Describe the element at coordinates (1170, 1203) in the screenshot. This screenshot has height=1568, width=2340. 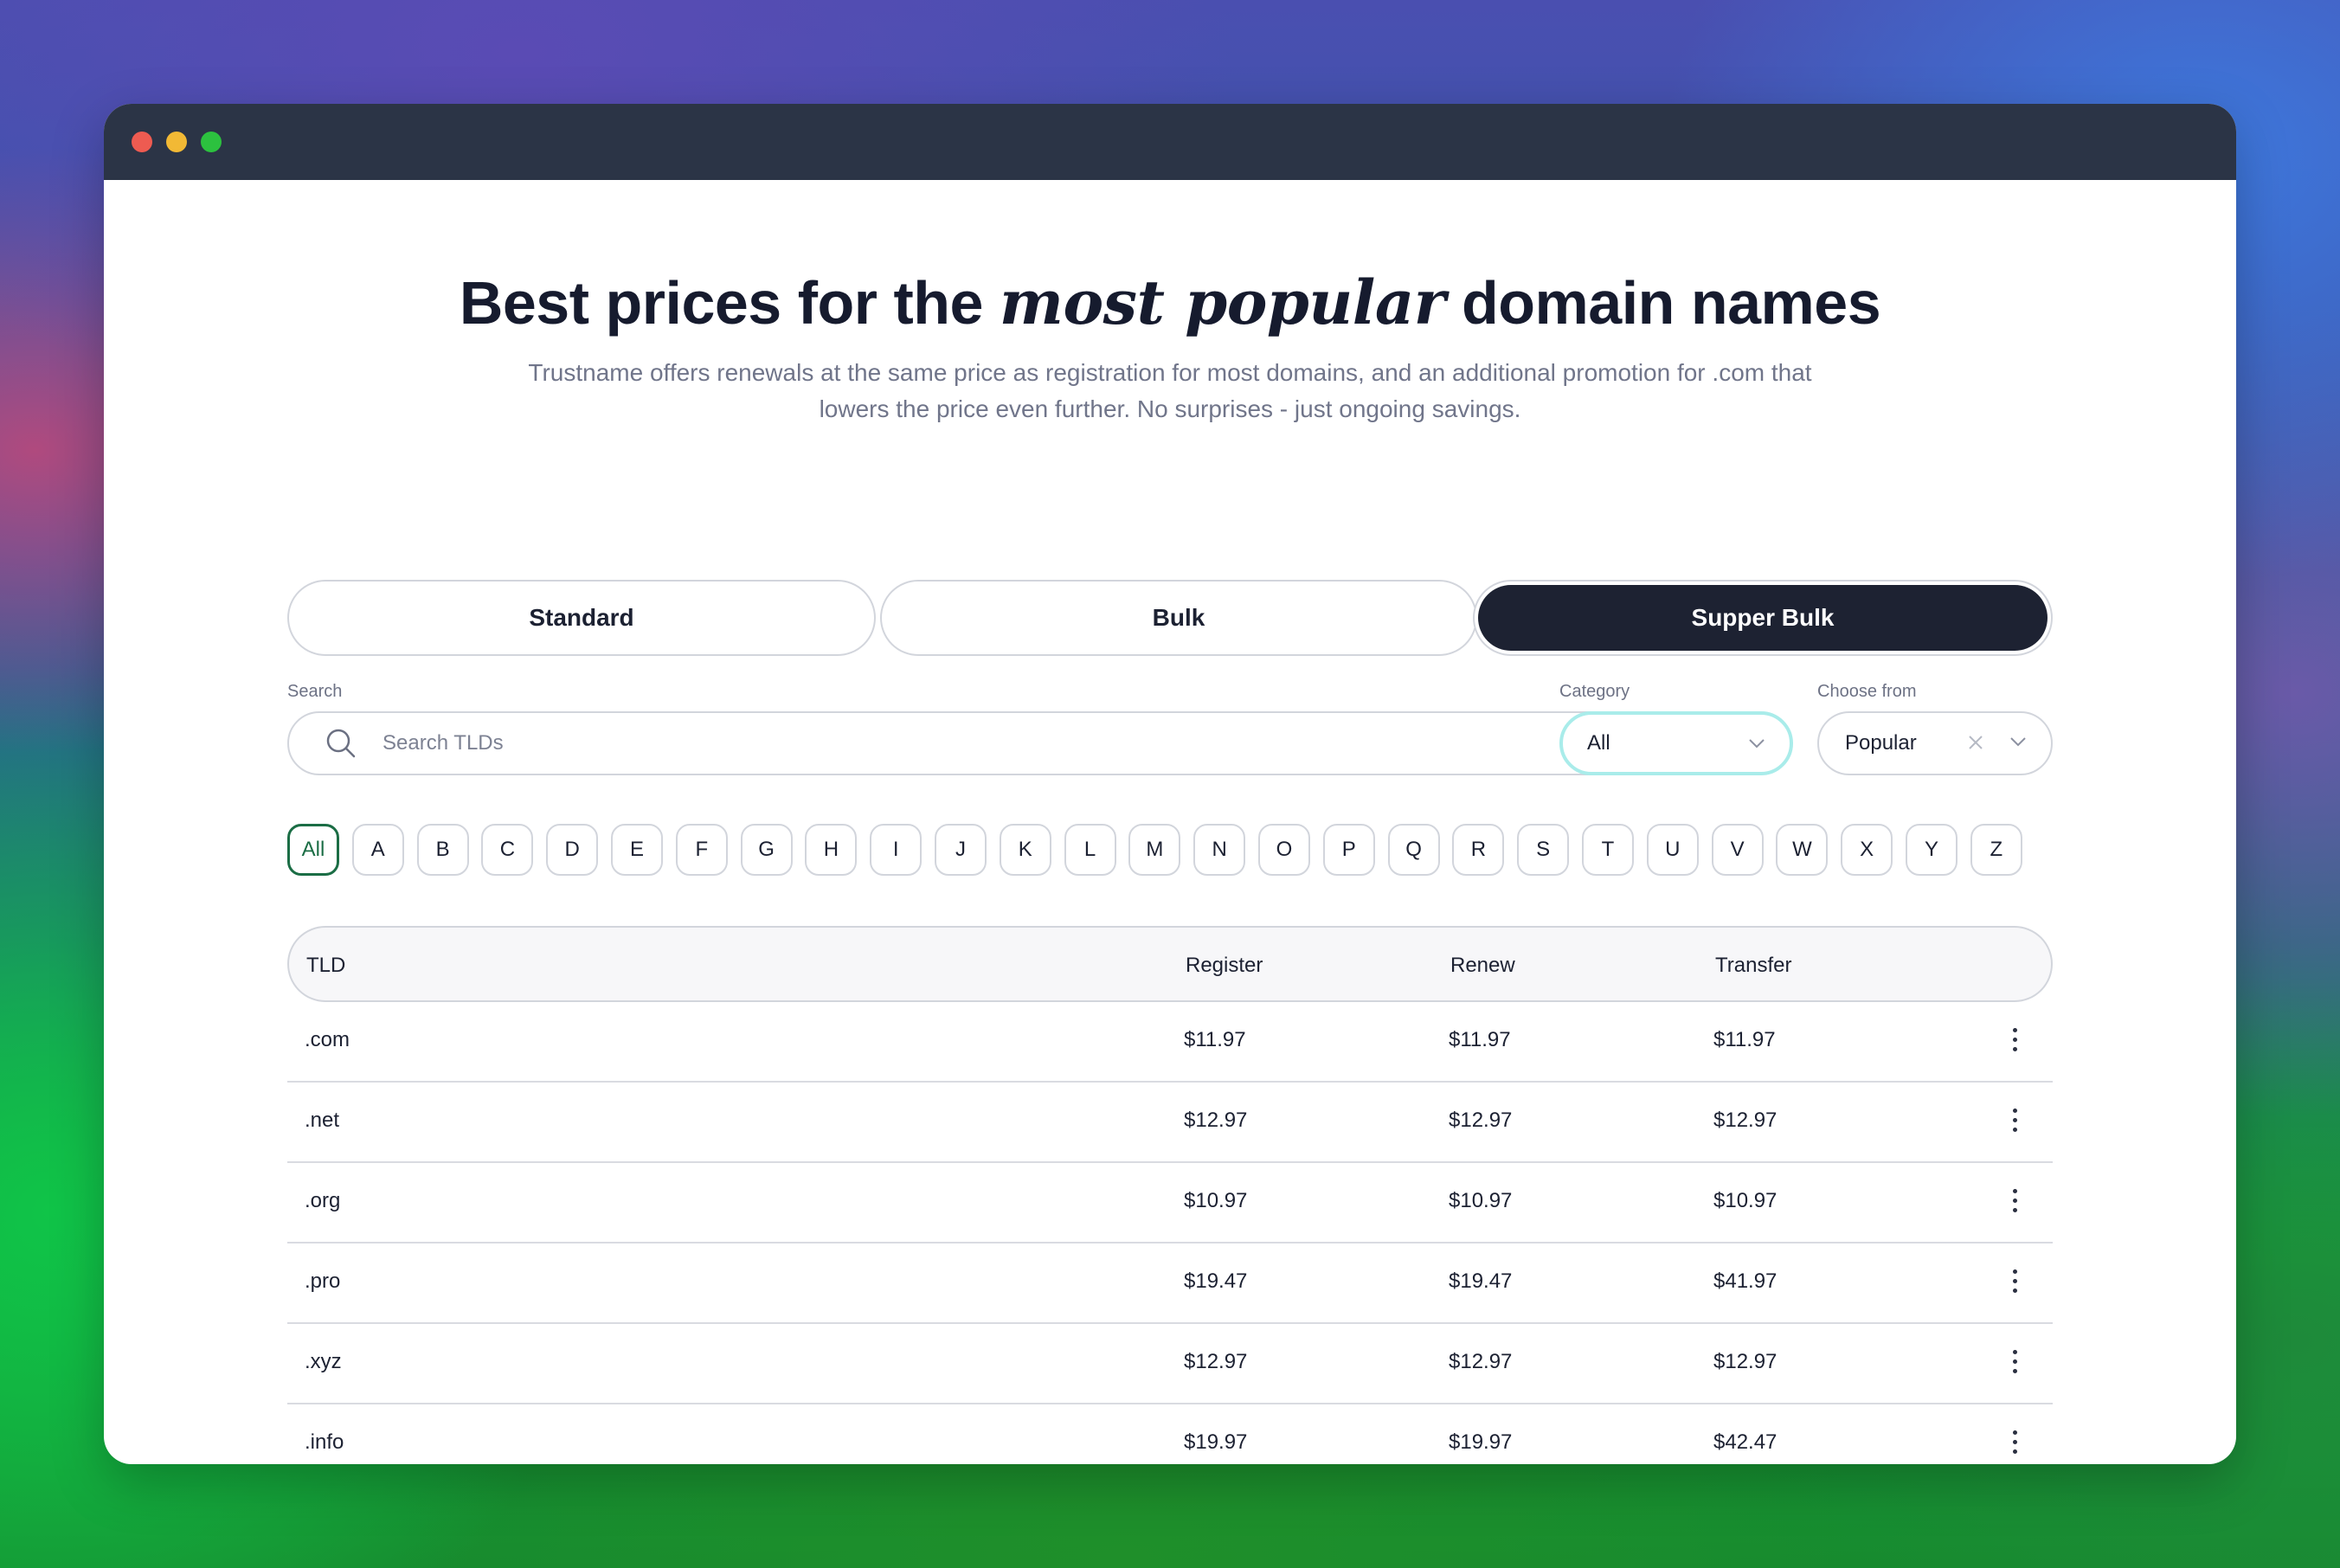
I see `table-row: .org $10.97 $10.97 $10.97` at that location.